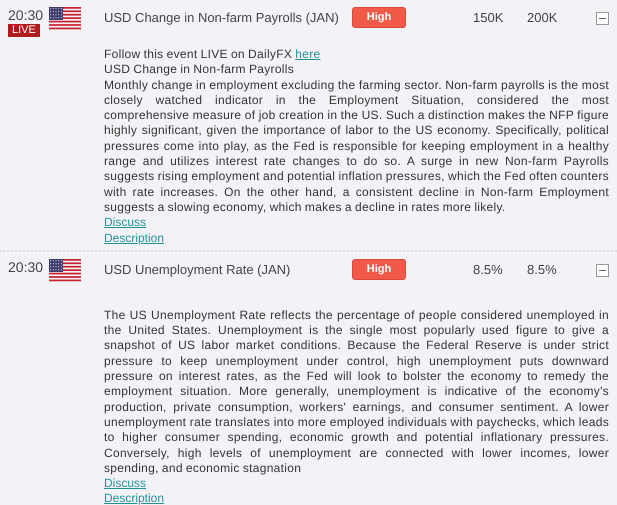 The image size is (617, 505). What do you see at coordinates (488, 17) in the screenshot?
I see `actual-value: 150K` at bounding box center [488, 17].